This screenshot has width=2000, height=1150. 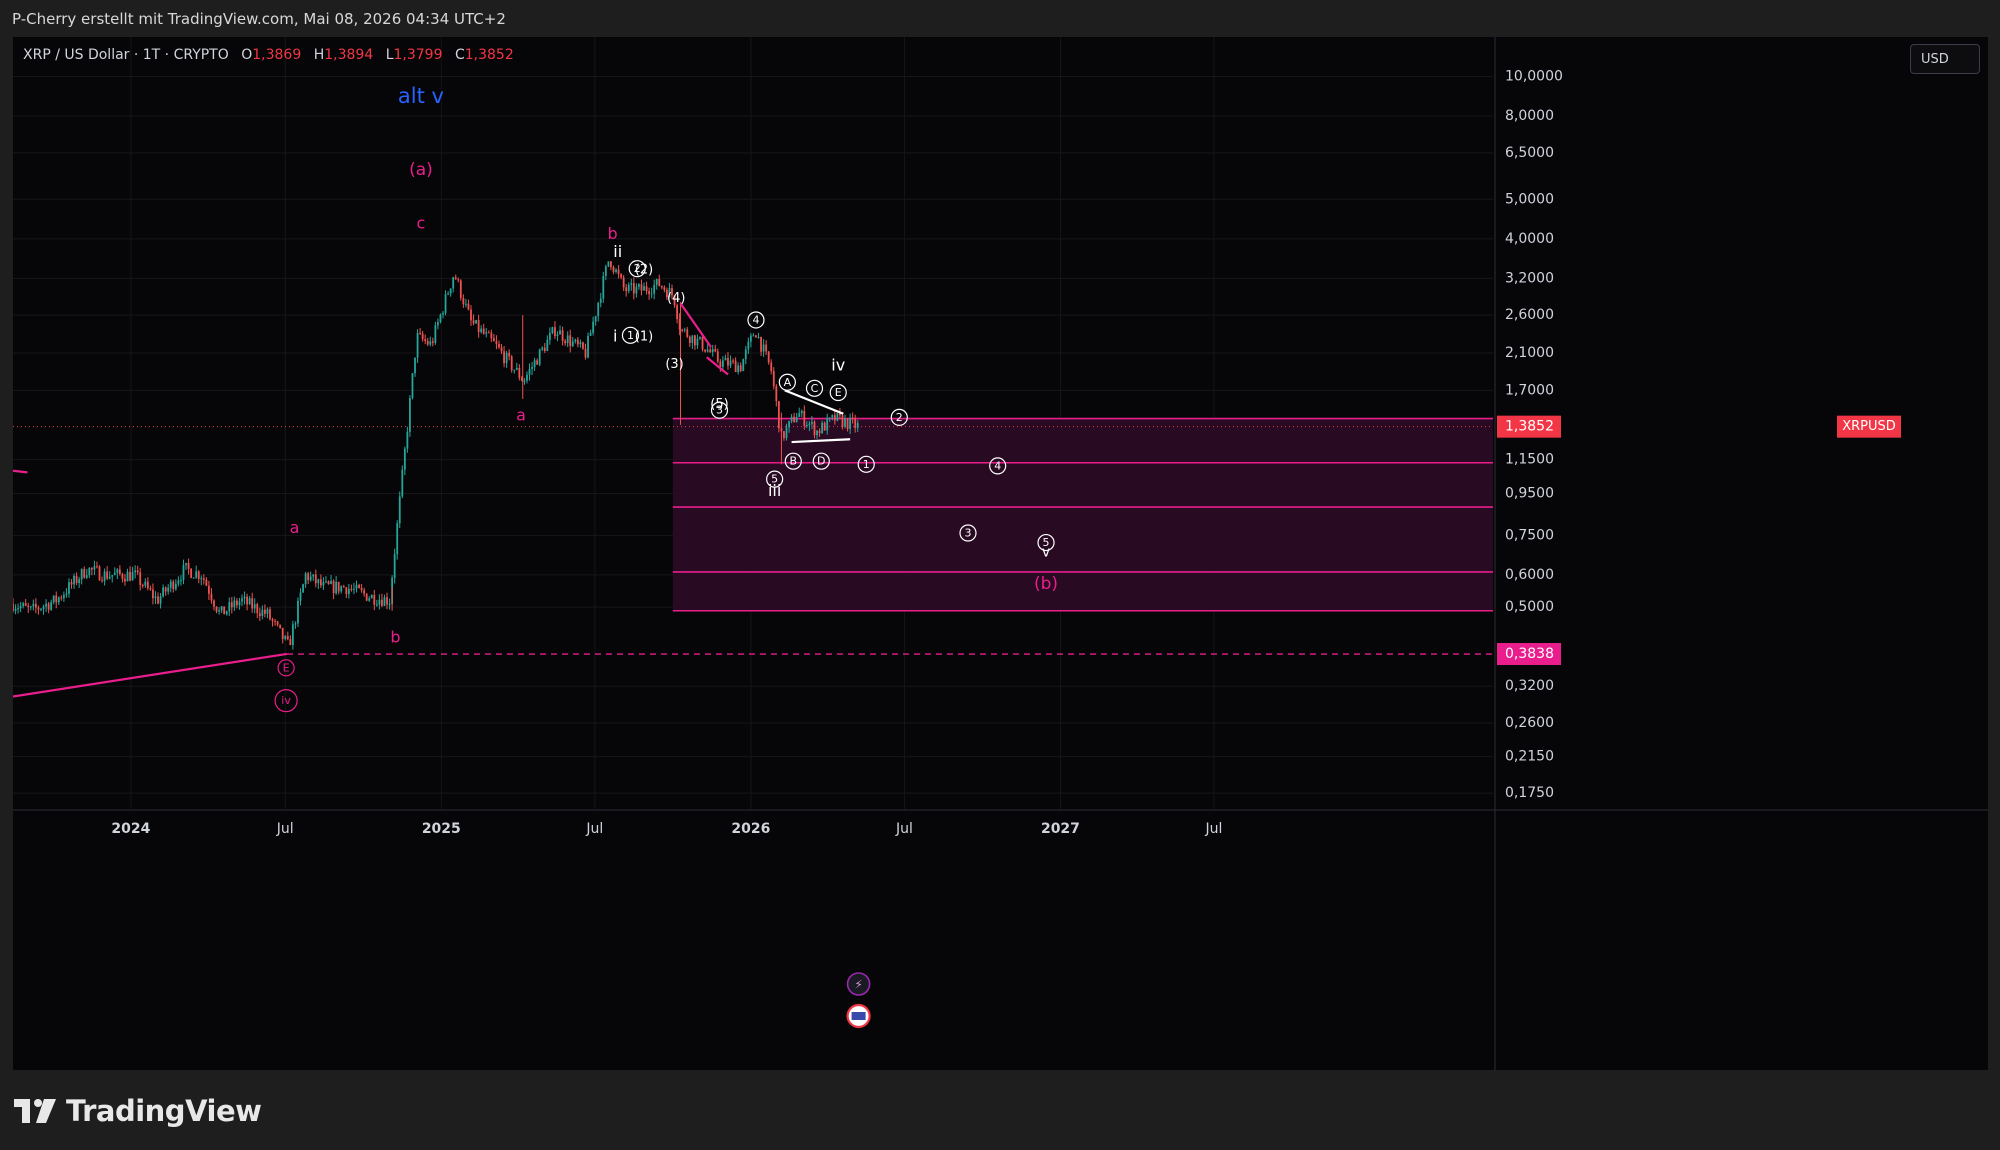 I want to click on price-tick-label: 1,7000, so click(x=1529, y=390).